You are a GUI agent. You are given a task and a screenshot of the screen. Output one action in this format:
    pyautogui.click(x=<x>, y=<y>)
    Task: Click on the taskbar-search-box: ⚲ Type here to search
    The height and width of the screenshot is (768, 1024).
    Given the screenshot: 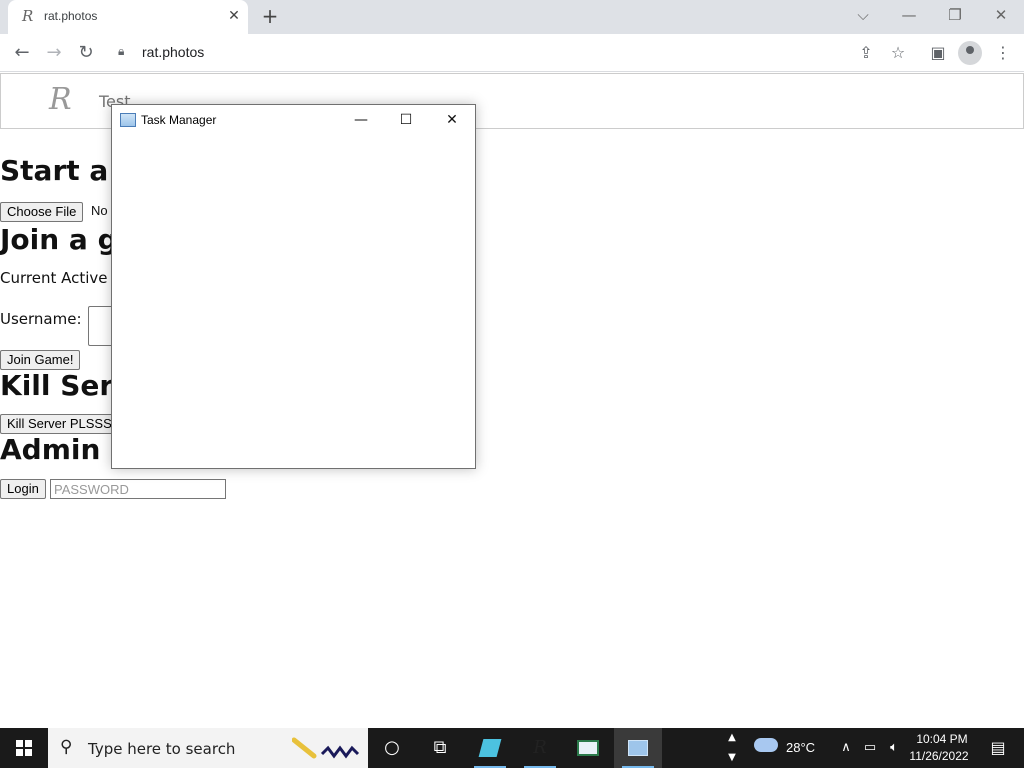 What is the action you would take?
    pyautogui.click(x=208, y=748)
    